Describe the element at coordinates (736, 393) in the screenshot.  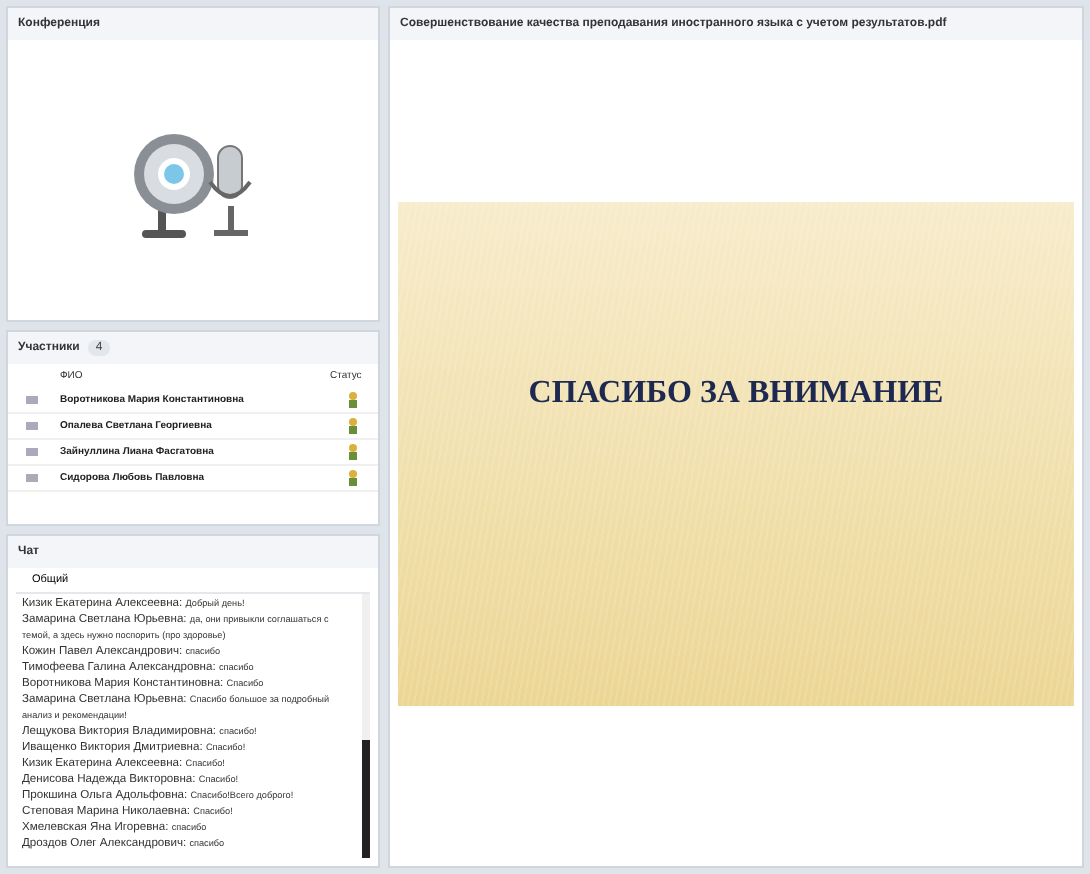
I see `slide-title: СПАСИБО ЗА ВНИМАНИЕ` at that location.